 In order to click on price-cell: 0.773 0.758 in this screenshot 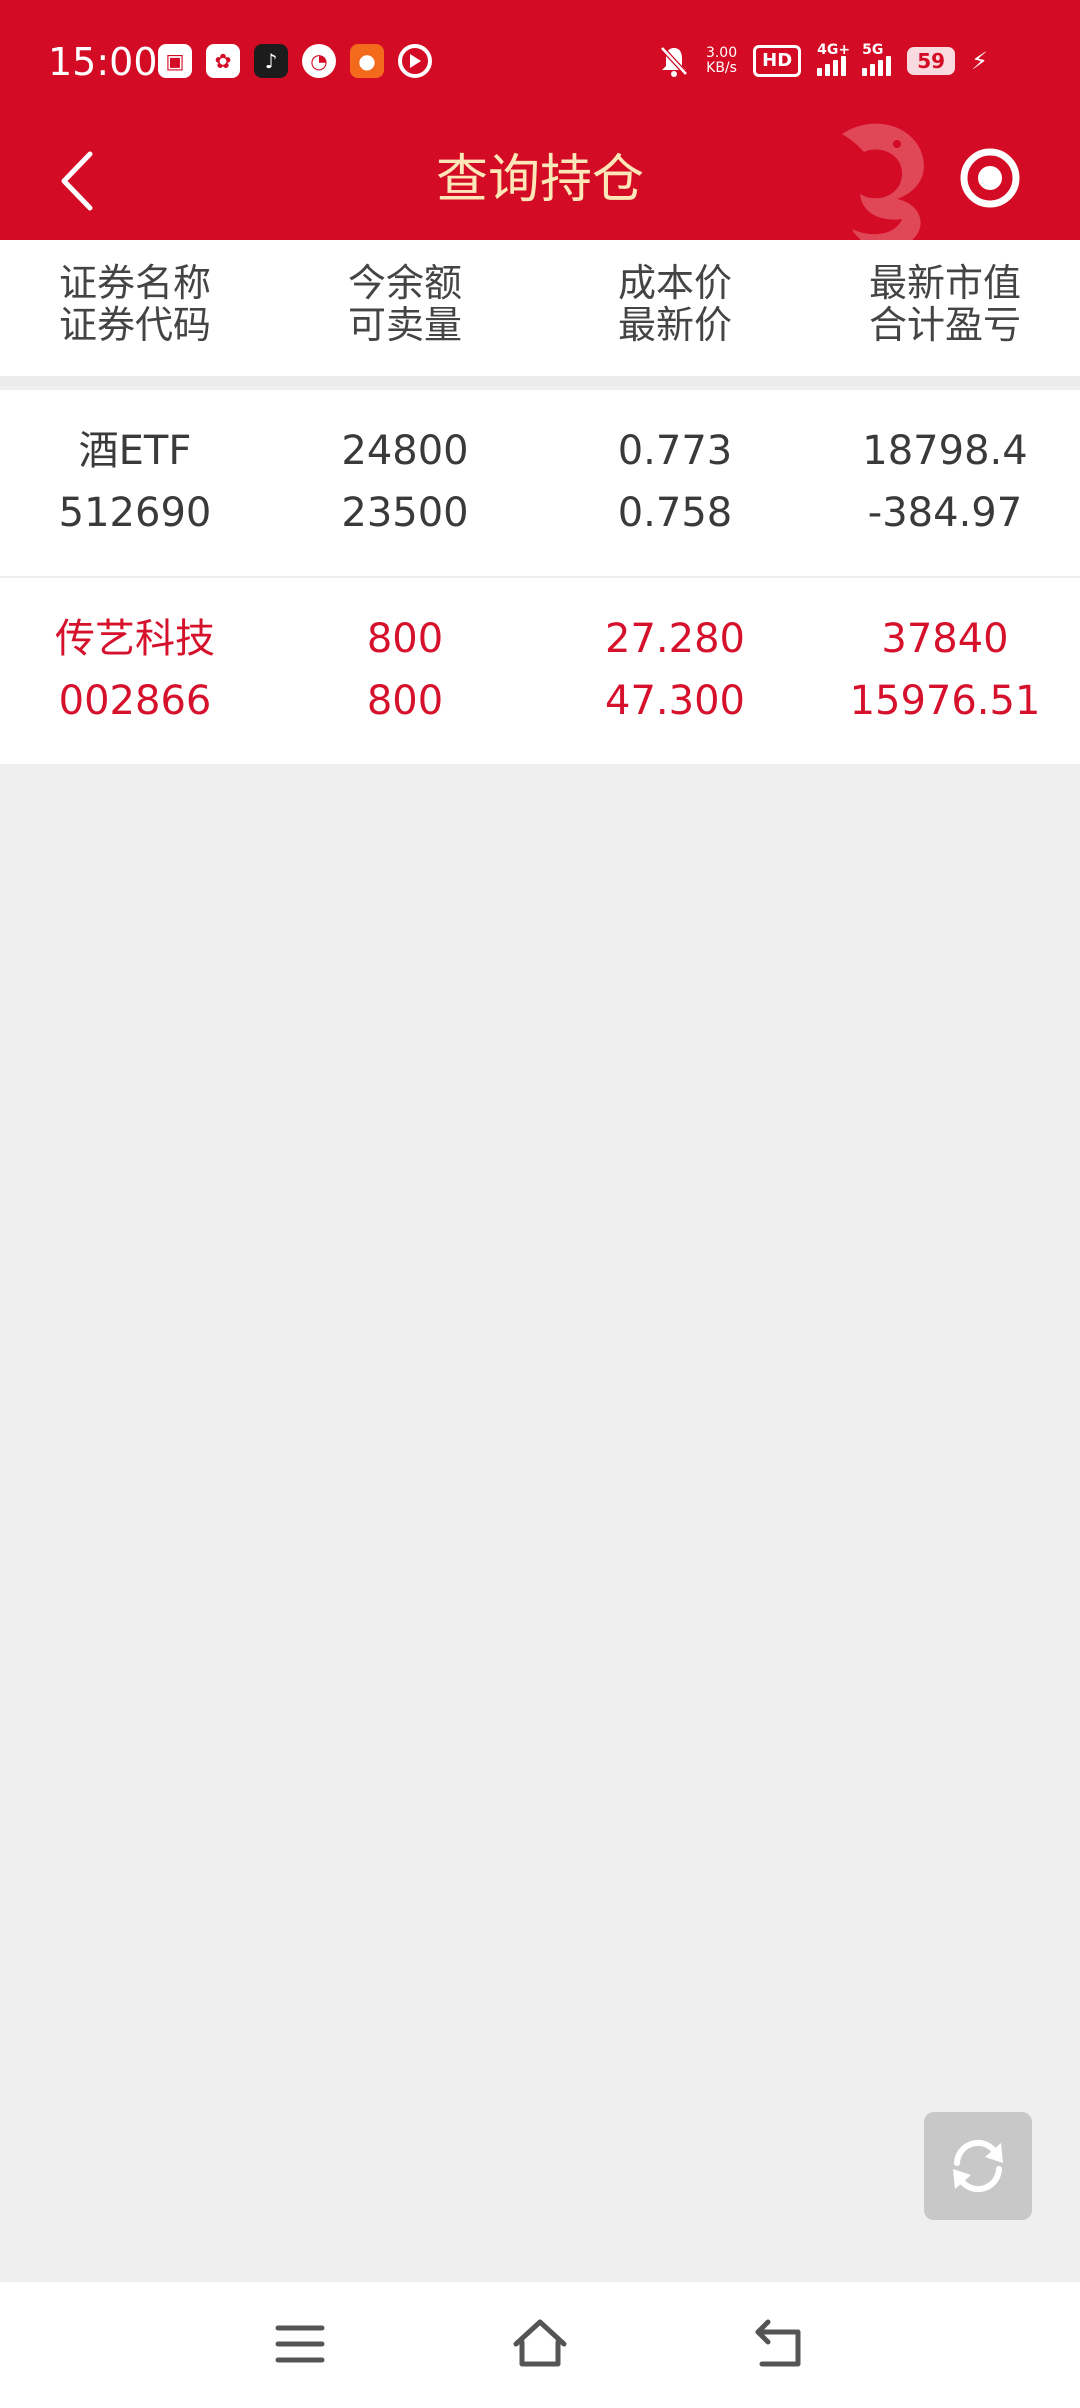, I will do `click(675, 482)`.